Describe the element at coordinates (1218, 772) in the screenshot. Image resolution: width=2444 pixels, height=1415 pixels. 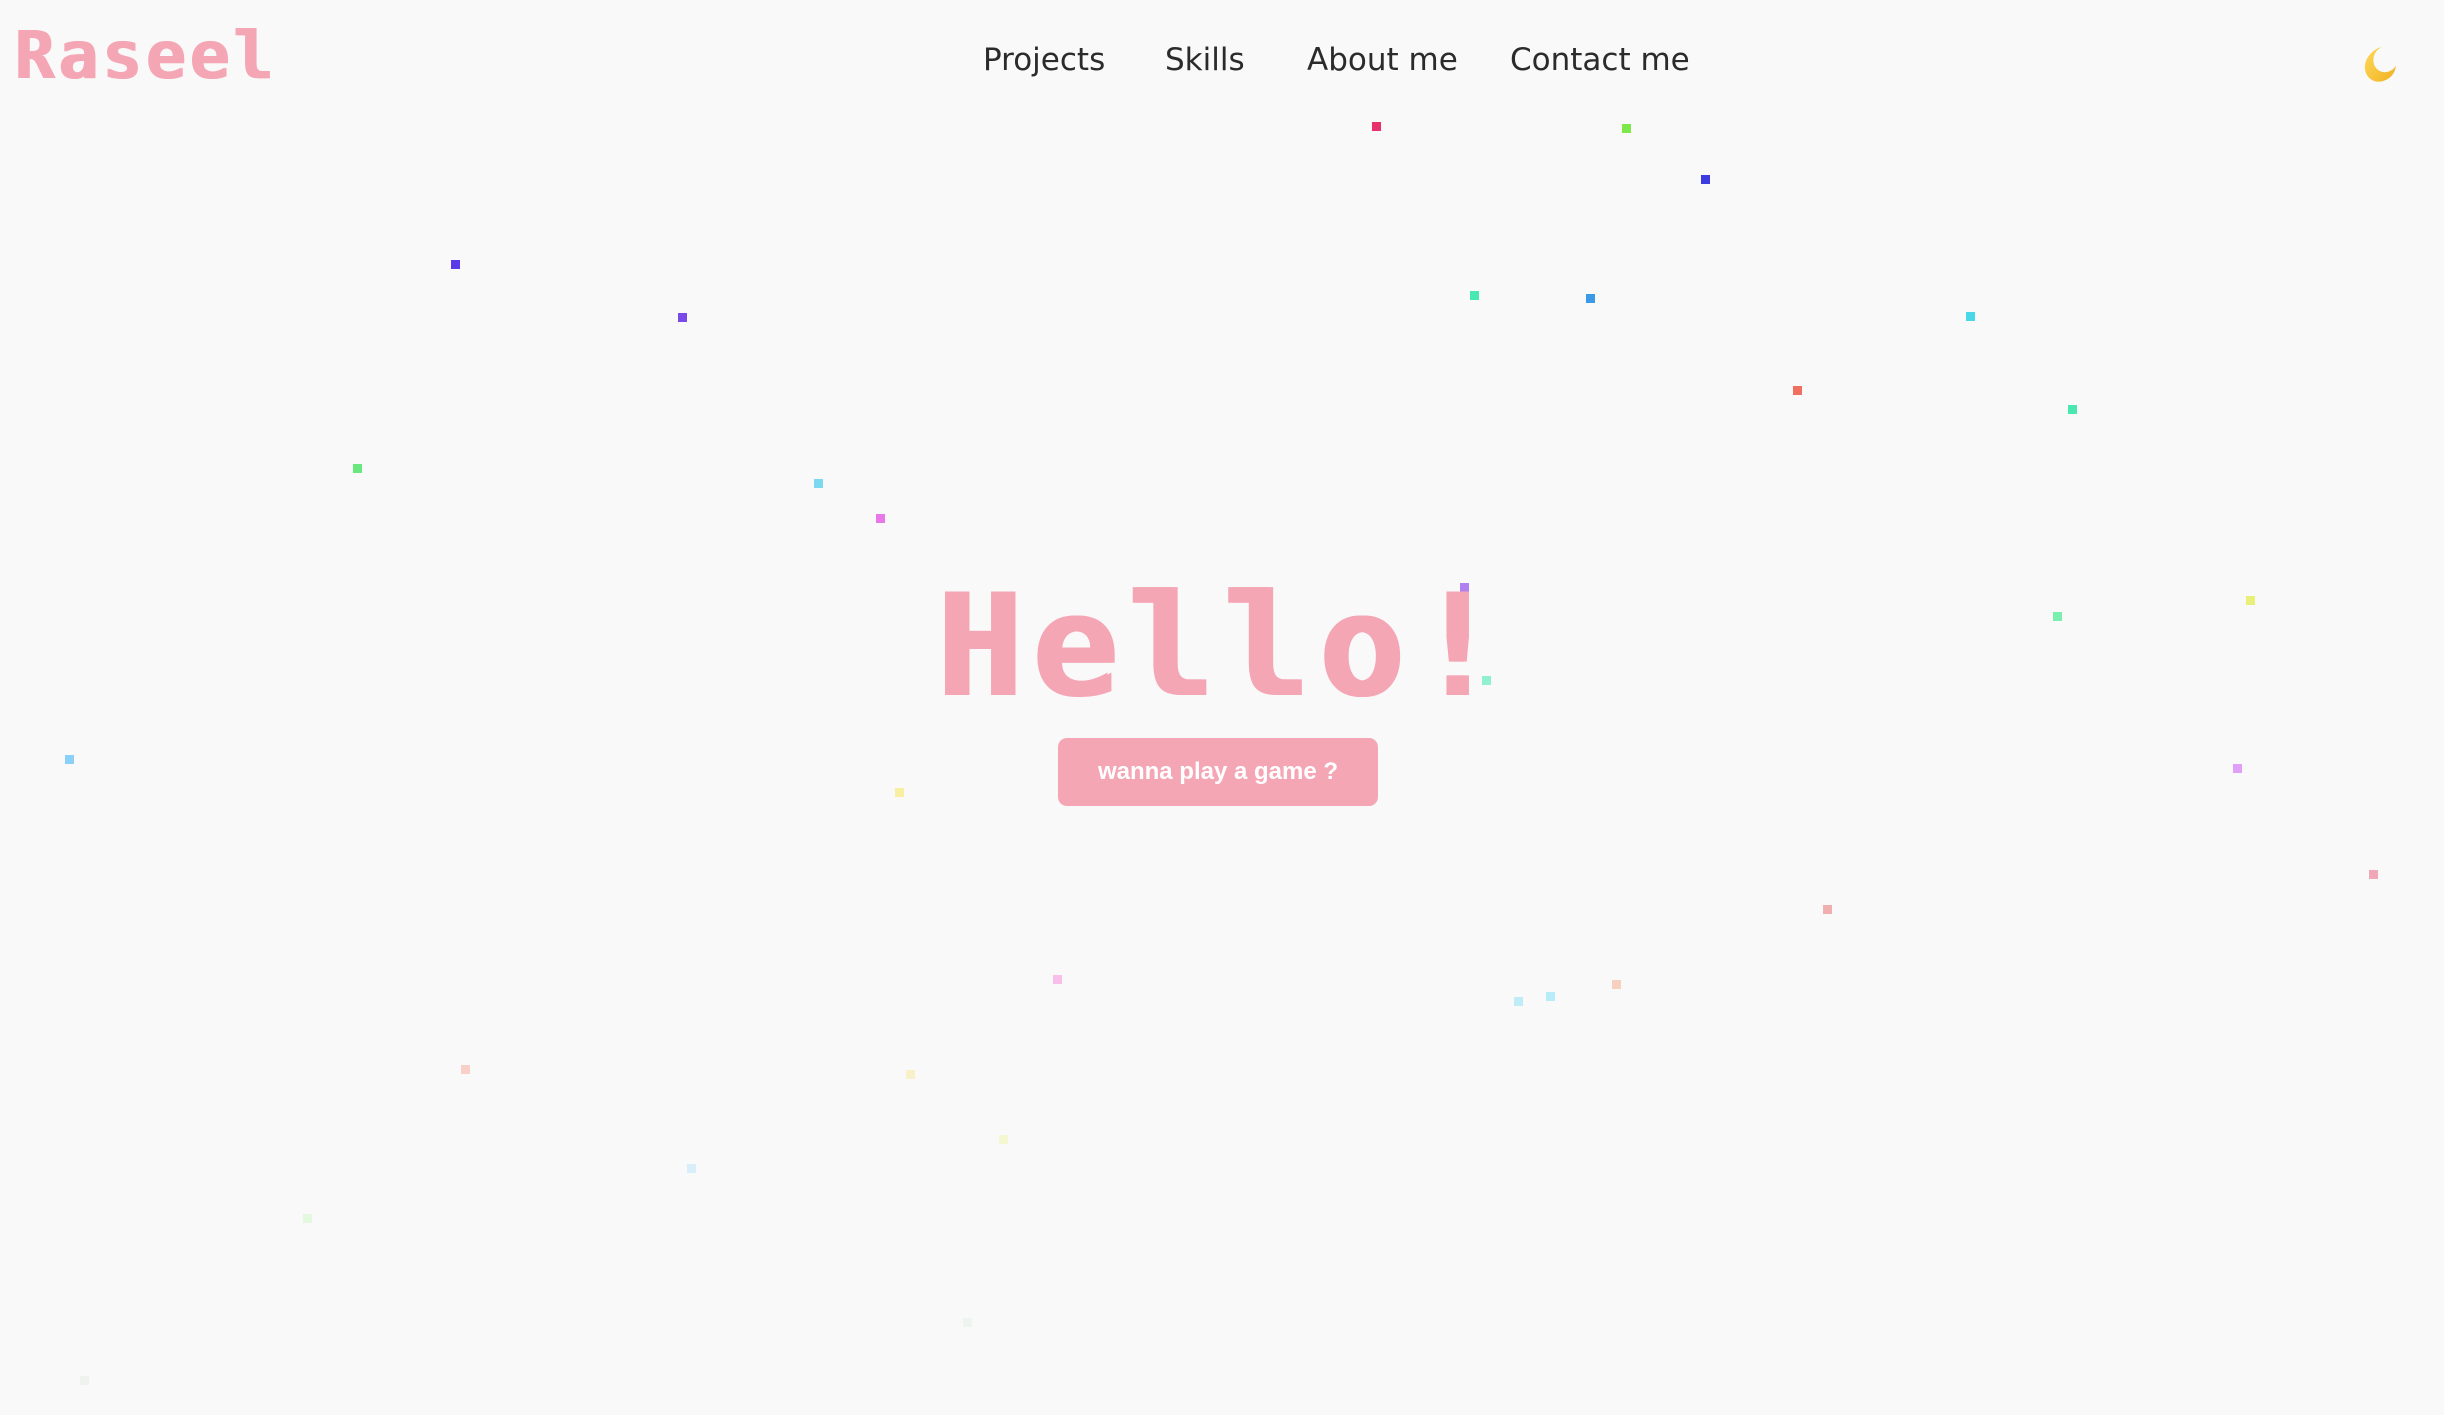
I see `play-game-button: wanna play a game ?` at that location.